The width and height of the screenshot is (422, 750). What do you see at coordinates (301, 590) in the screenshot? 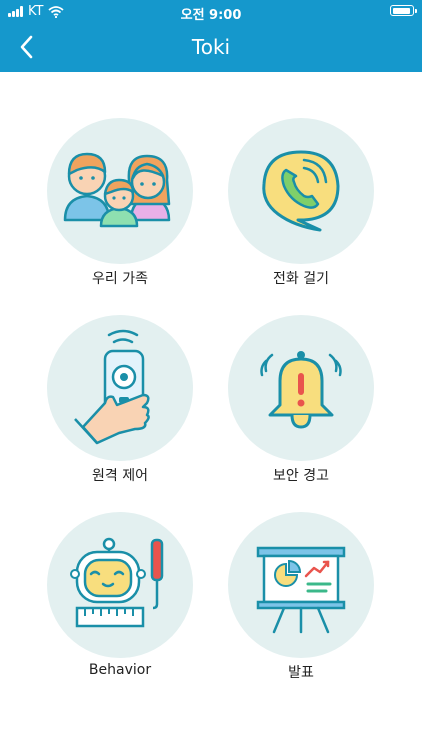
I see `presentation-board-icon` at bounding box center [301, 590].